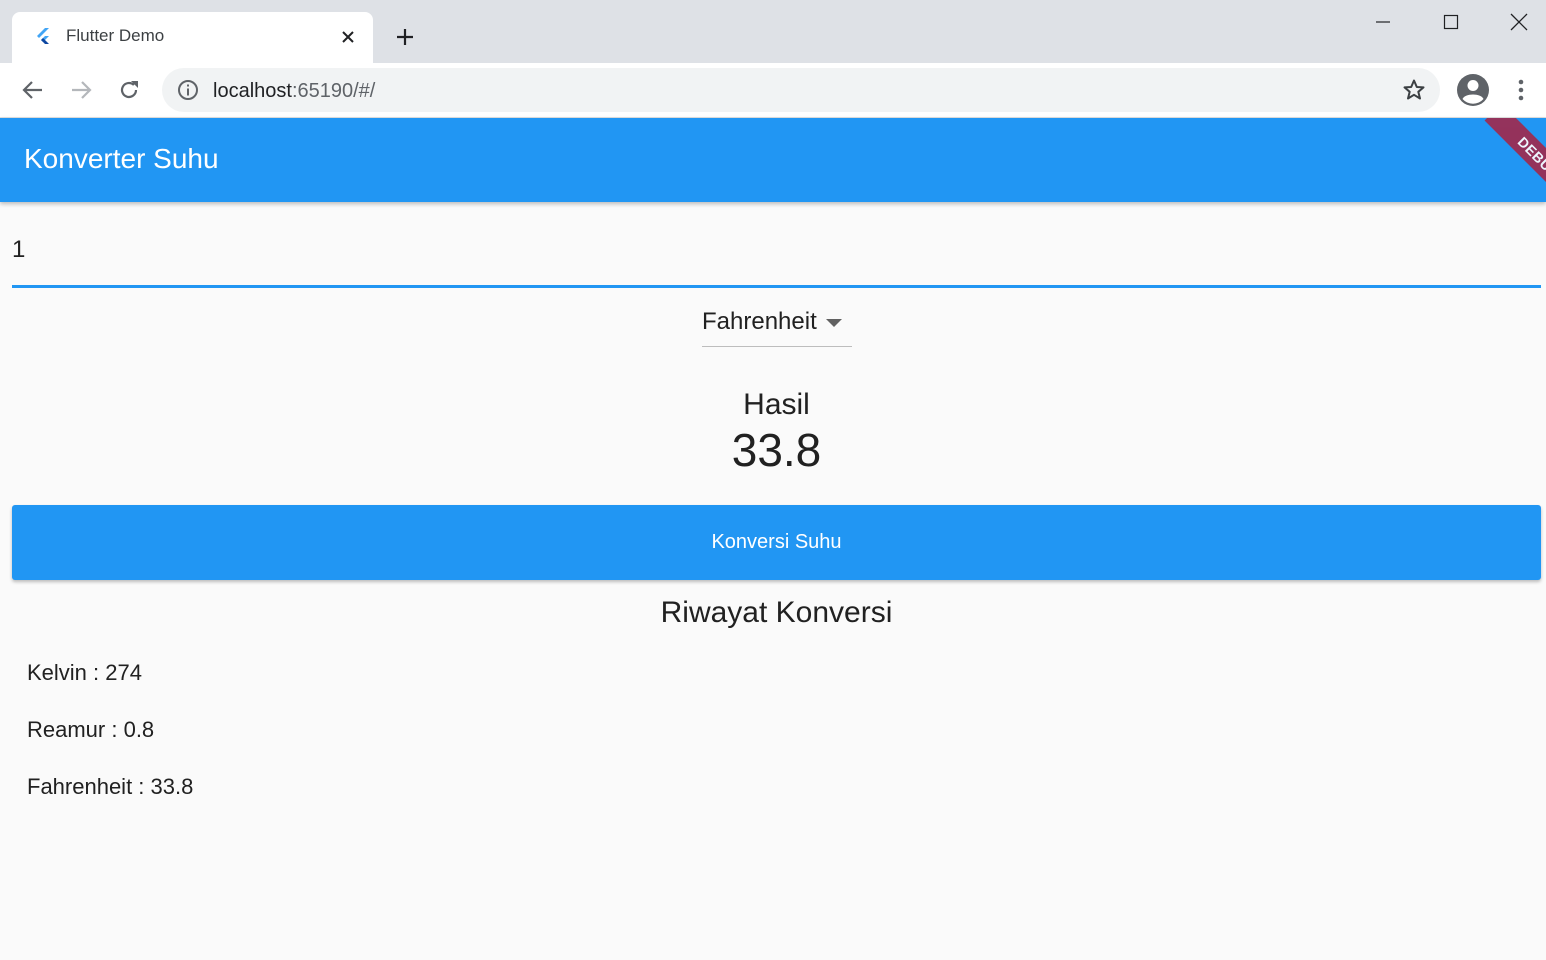  I want to click on url-host: localhost, so click(252, 91).